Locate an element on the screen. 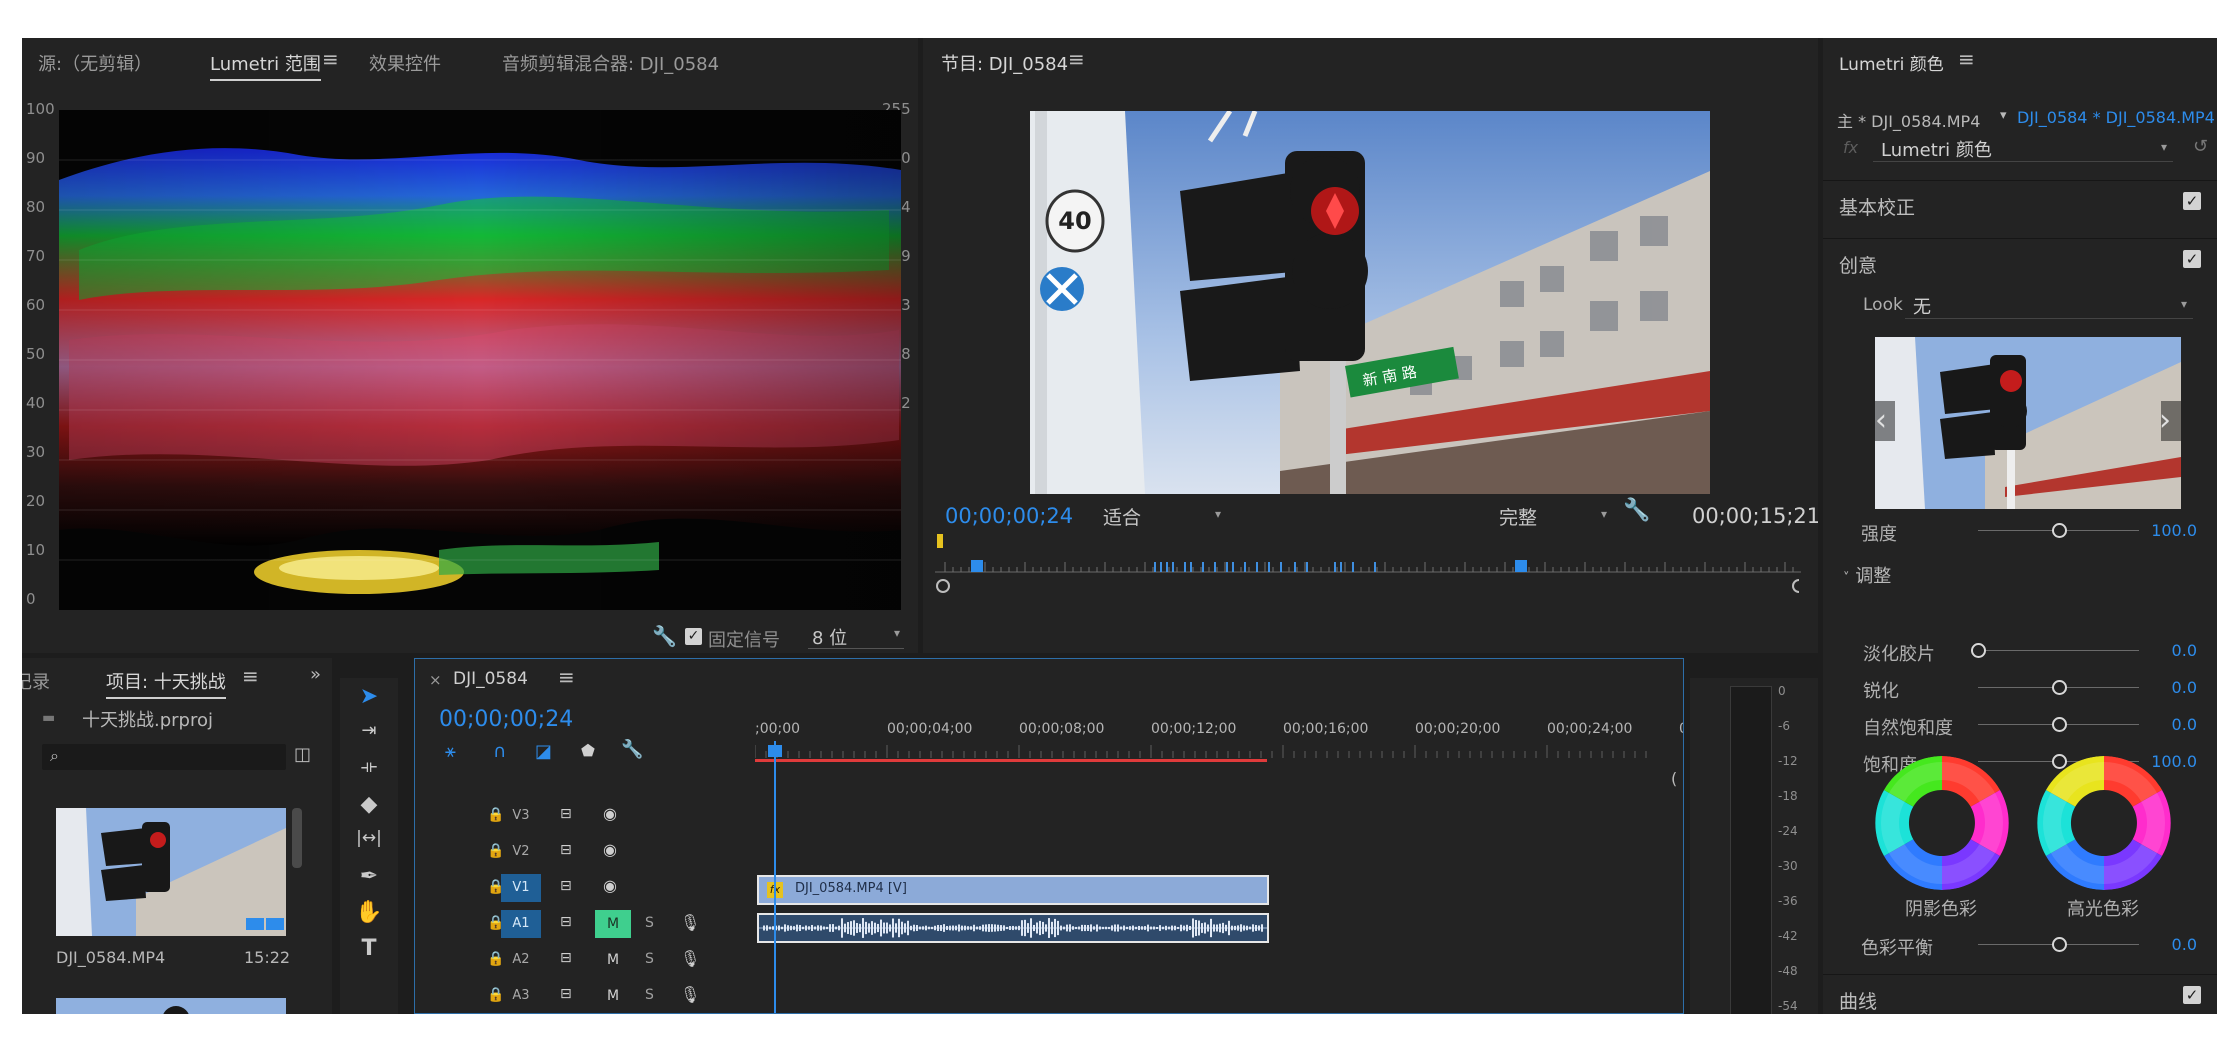  tab-log: 记录 is located at coordinates (36, 681).